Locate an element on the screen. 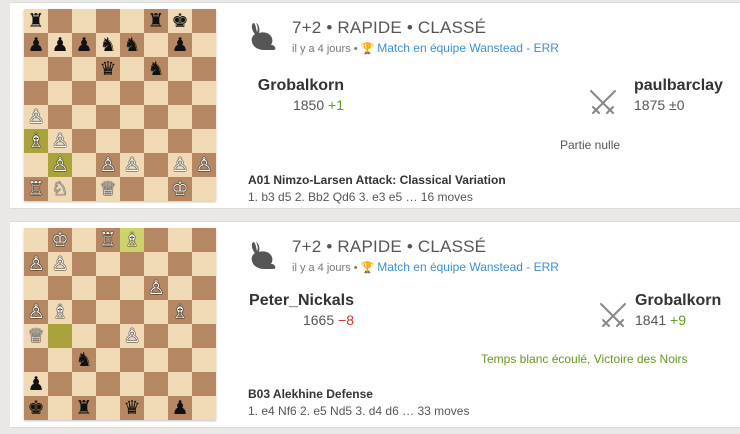 The width and height of the screenshot is (740, 434). rapid-rabbit-icon is located at coordinates (263, 255).